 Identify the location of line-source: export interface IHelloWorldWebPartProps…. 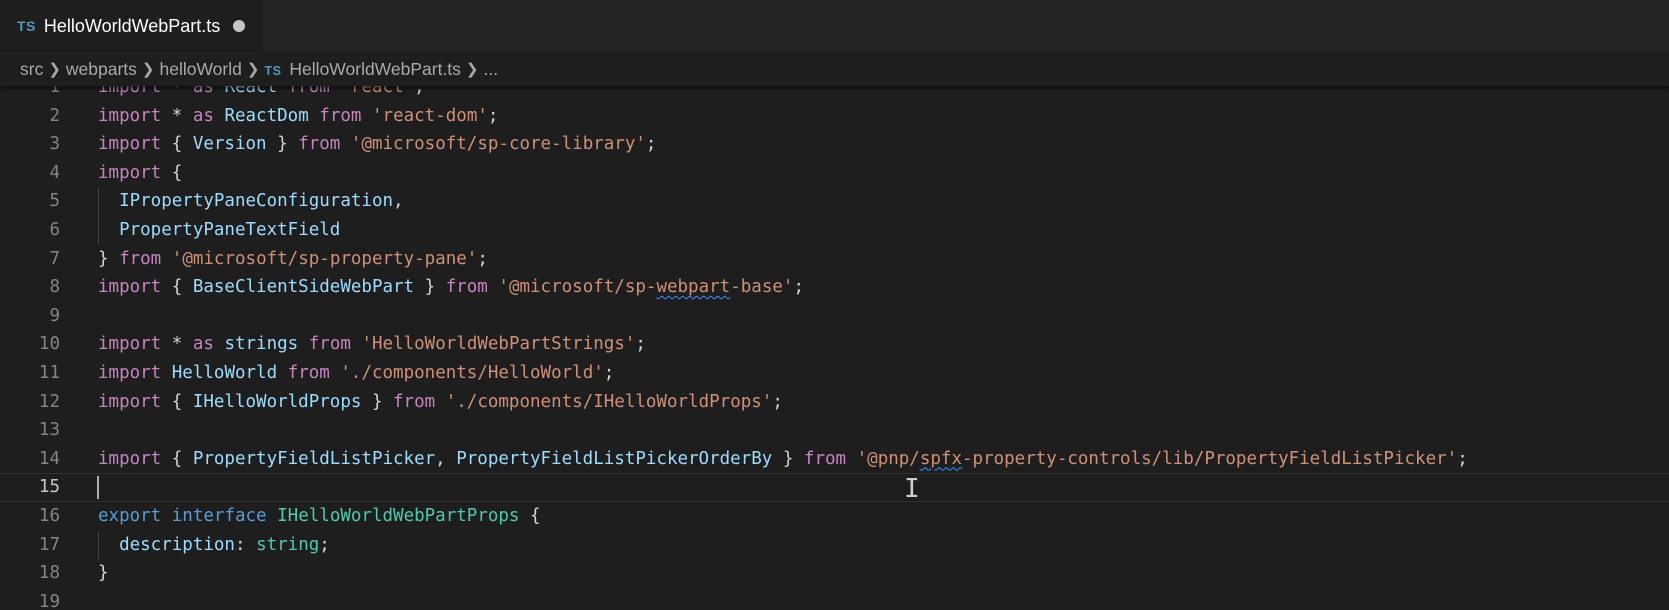
(319, 516).